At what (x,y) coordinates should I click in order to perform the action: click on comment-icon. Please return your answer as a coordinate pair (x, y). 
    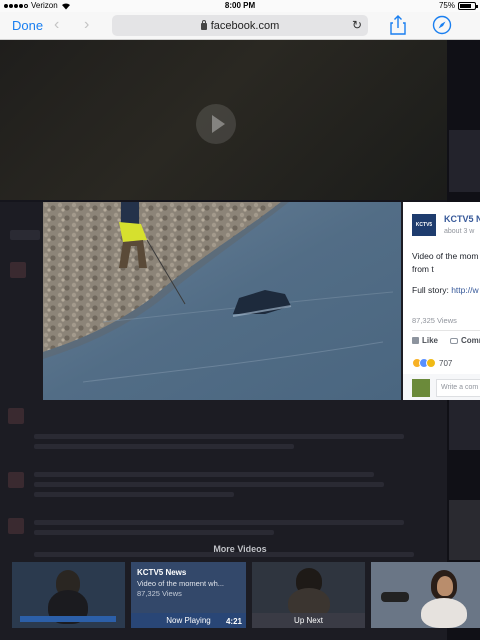
    Looking at the image, I should click on (454, 340).